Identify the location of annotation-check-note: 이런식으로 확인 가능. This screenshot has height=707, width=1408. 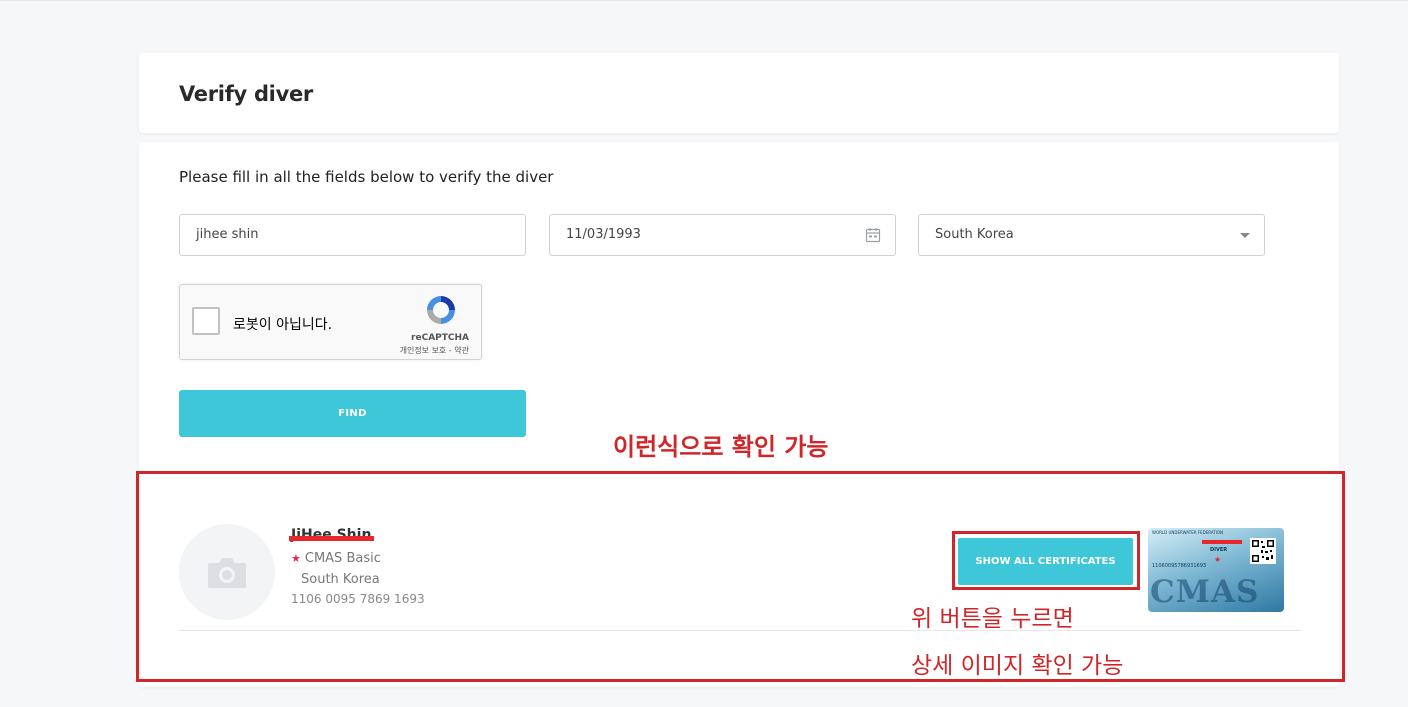
(721, 447).